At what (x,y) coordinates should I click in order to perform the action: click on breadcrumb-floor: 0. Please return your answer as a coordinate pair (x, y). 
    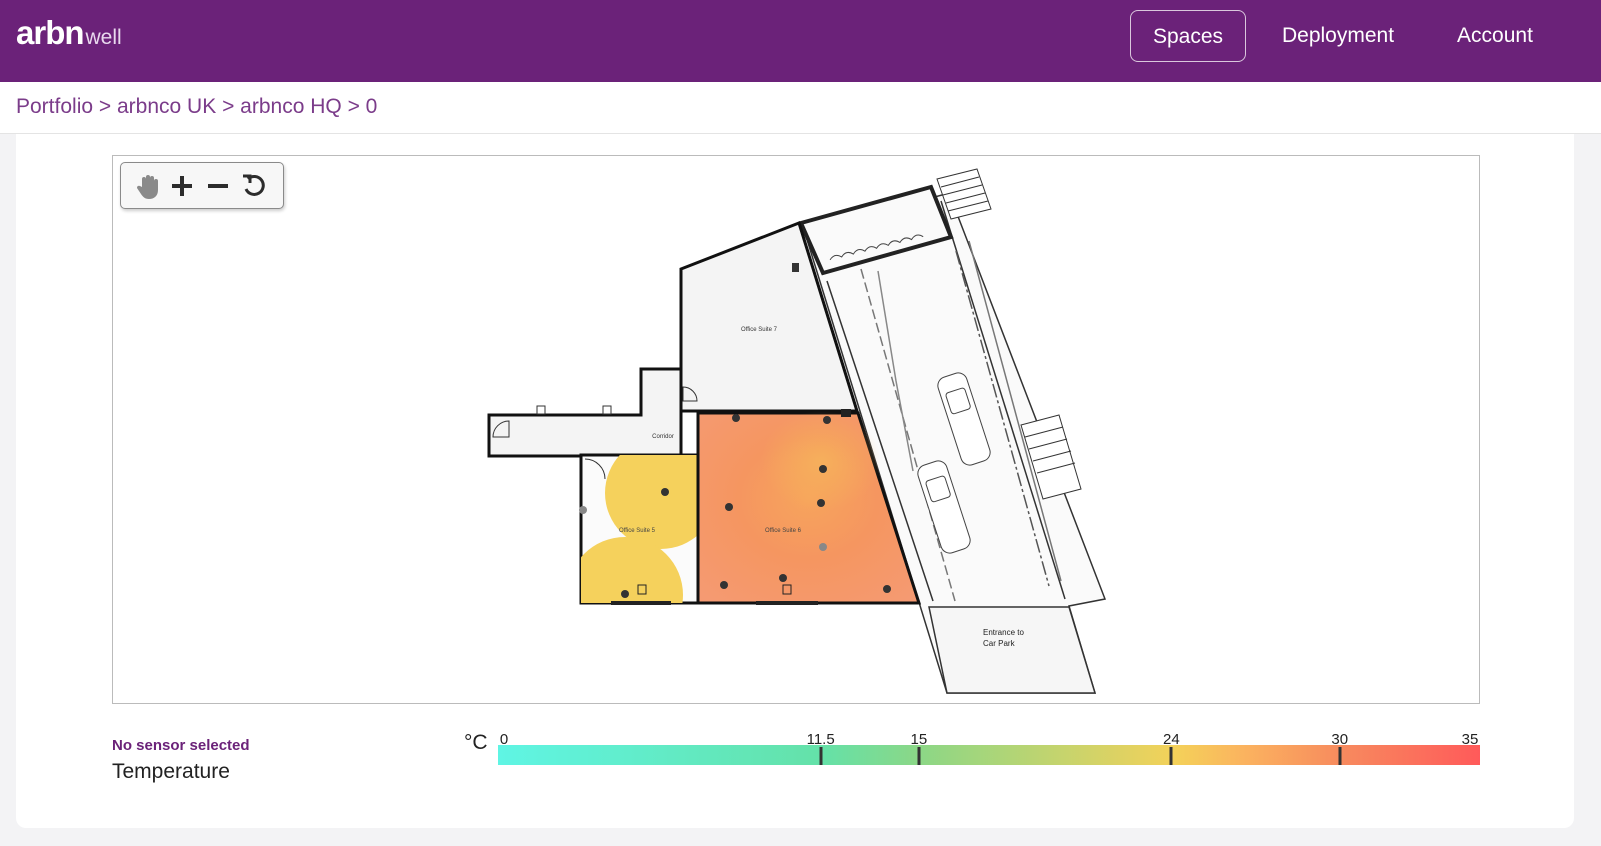
    Looking at the image, I should click on (372, 106).